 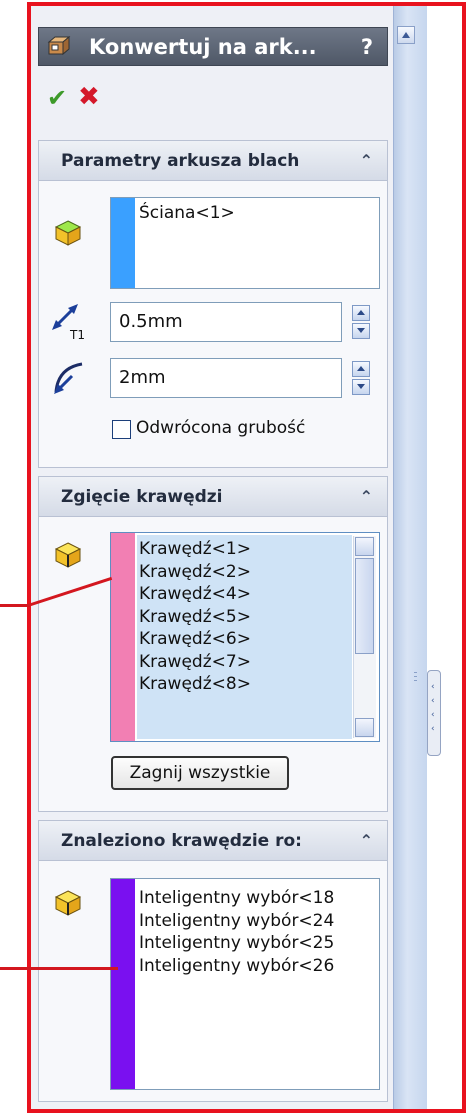 What do you see at coordinates (68, 903) in the screenshot?
I see `found-edges-cube-icon` at bounding box center [68, 903].